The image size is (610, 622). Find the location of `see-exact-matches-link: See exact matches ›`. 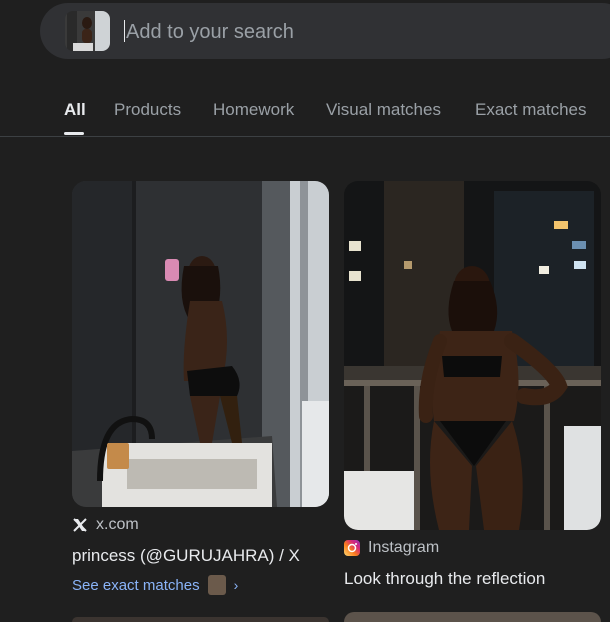

see-exact-matches-link: See exact matches › is located at coordinates (155, 585).